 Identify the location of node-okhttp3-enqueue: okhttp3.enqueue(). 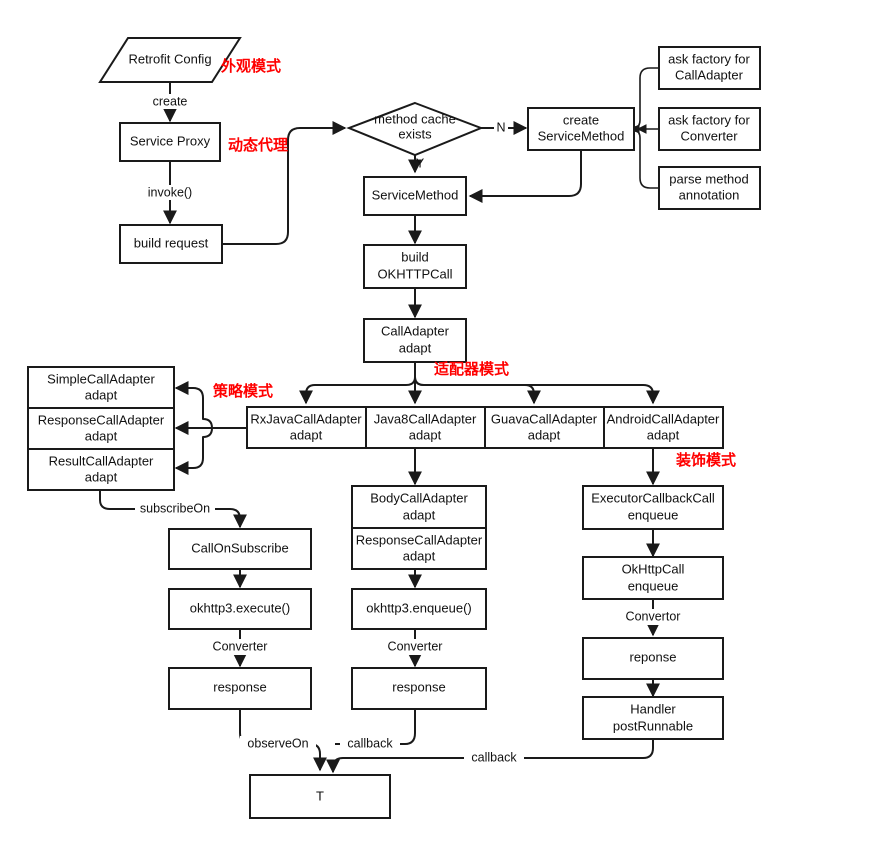
(419, 609).